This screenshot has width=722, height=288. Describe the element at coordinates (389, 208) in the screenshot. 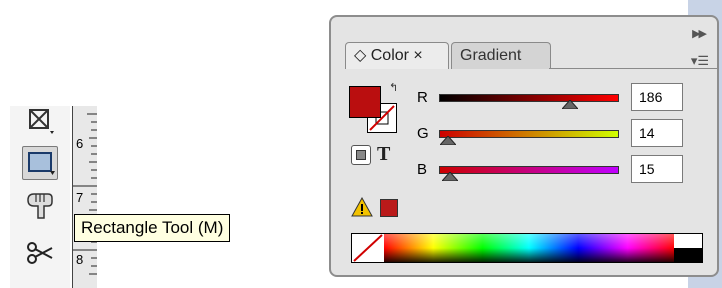

I see `in-gamut-color-swatch` at that location.